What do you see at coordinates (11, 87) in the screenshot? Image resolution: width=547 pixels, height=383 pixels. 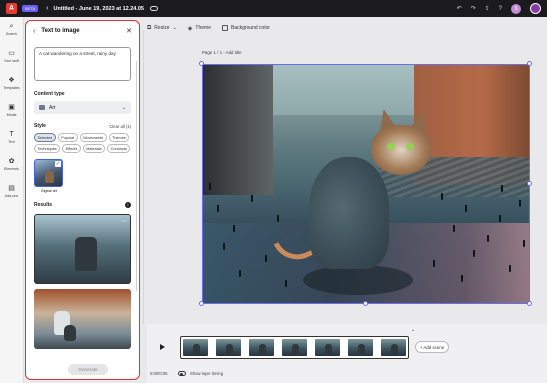 I see `rail-item-templates: ❖ Templates` at bounding box center [11, 87].